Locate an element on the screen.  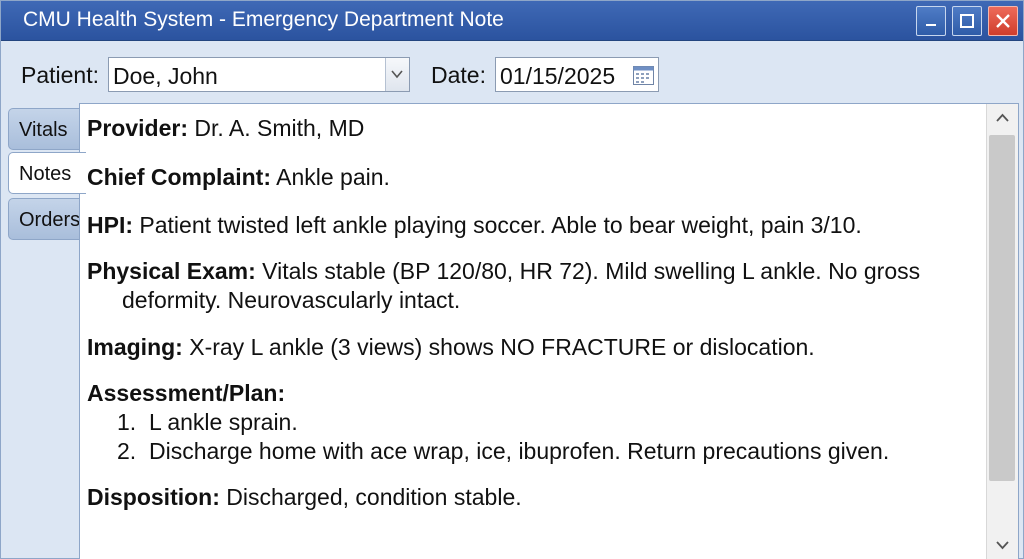
patient-dropdown-button is located at coordinates (397, 74).